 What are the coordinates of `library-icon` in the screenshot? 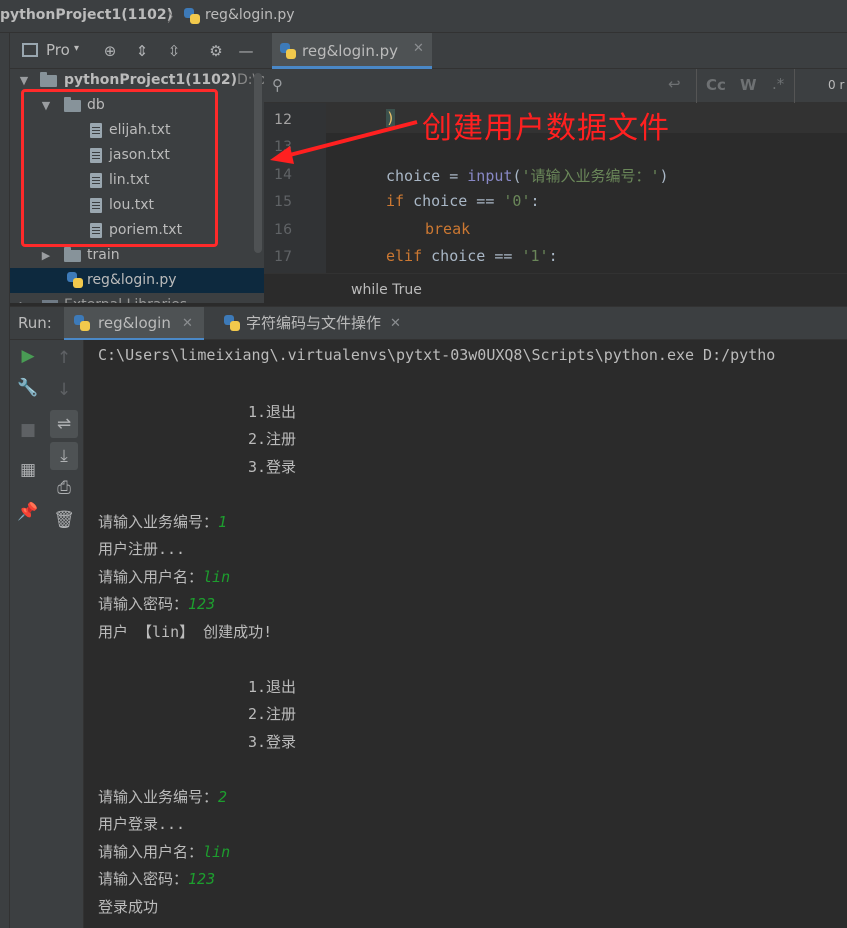 It's located at (50, 301).